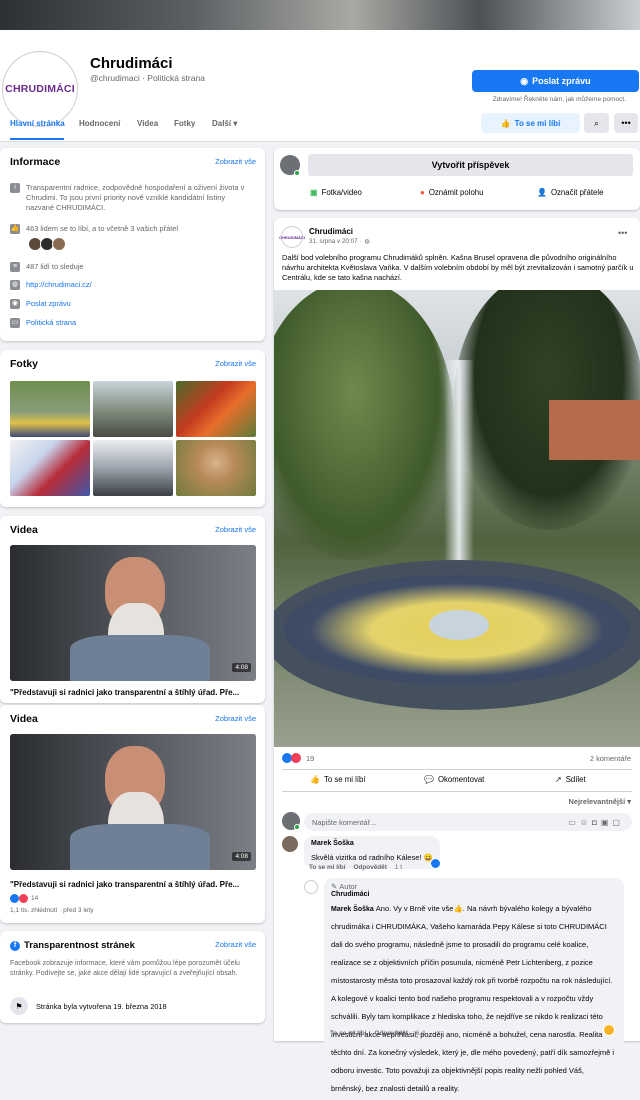  What do you see at coordinates (355, 867) in the screenshot?
I see `comment-actions: To se mi líbí Odpovědět 1 t` at bounding box center [355, 867].